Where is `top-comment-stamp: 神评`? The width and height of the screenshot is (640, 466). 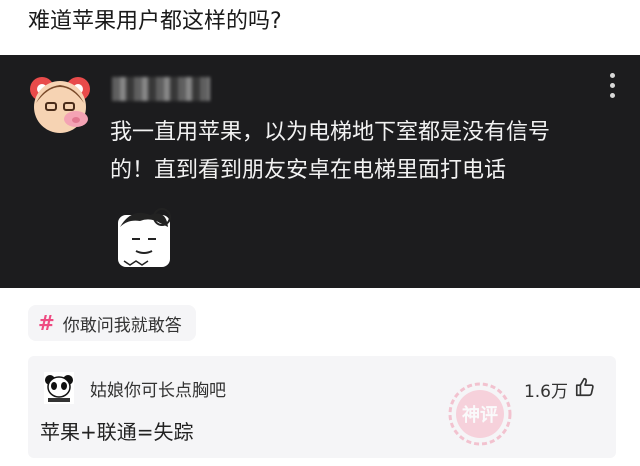
top-comment-stamp: 神评 is located at coordinates (480, 414).